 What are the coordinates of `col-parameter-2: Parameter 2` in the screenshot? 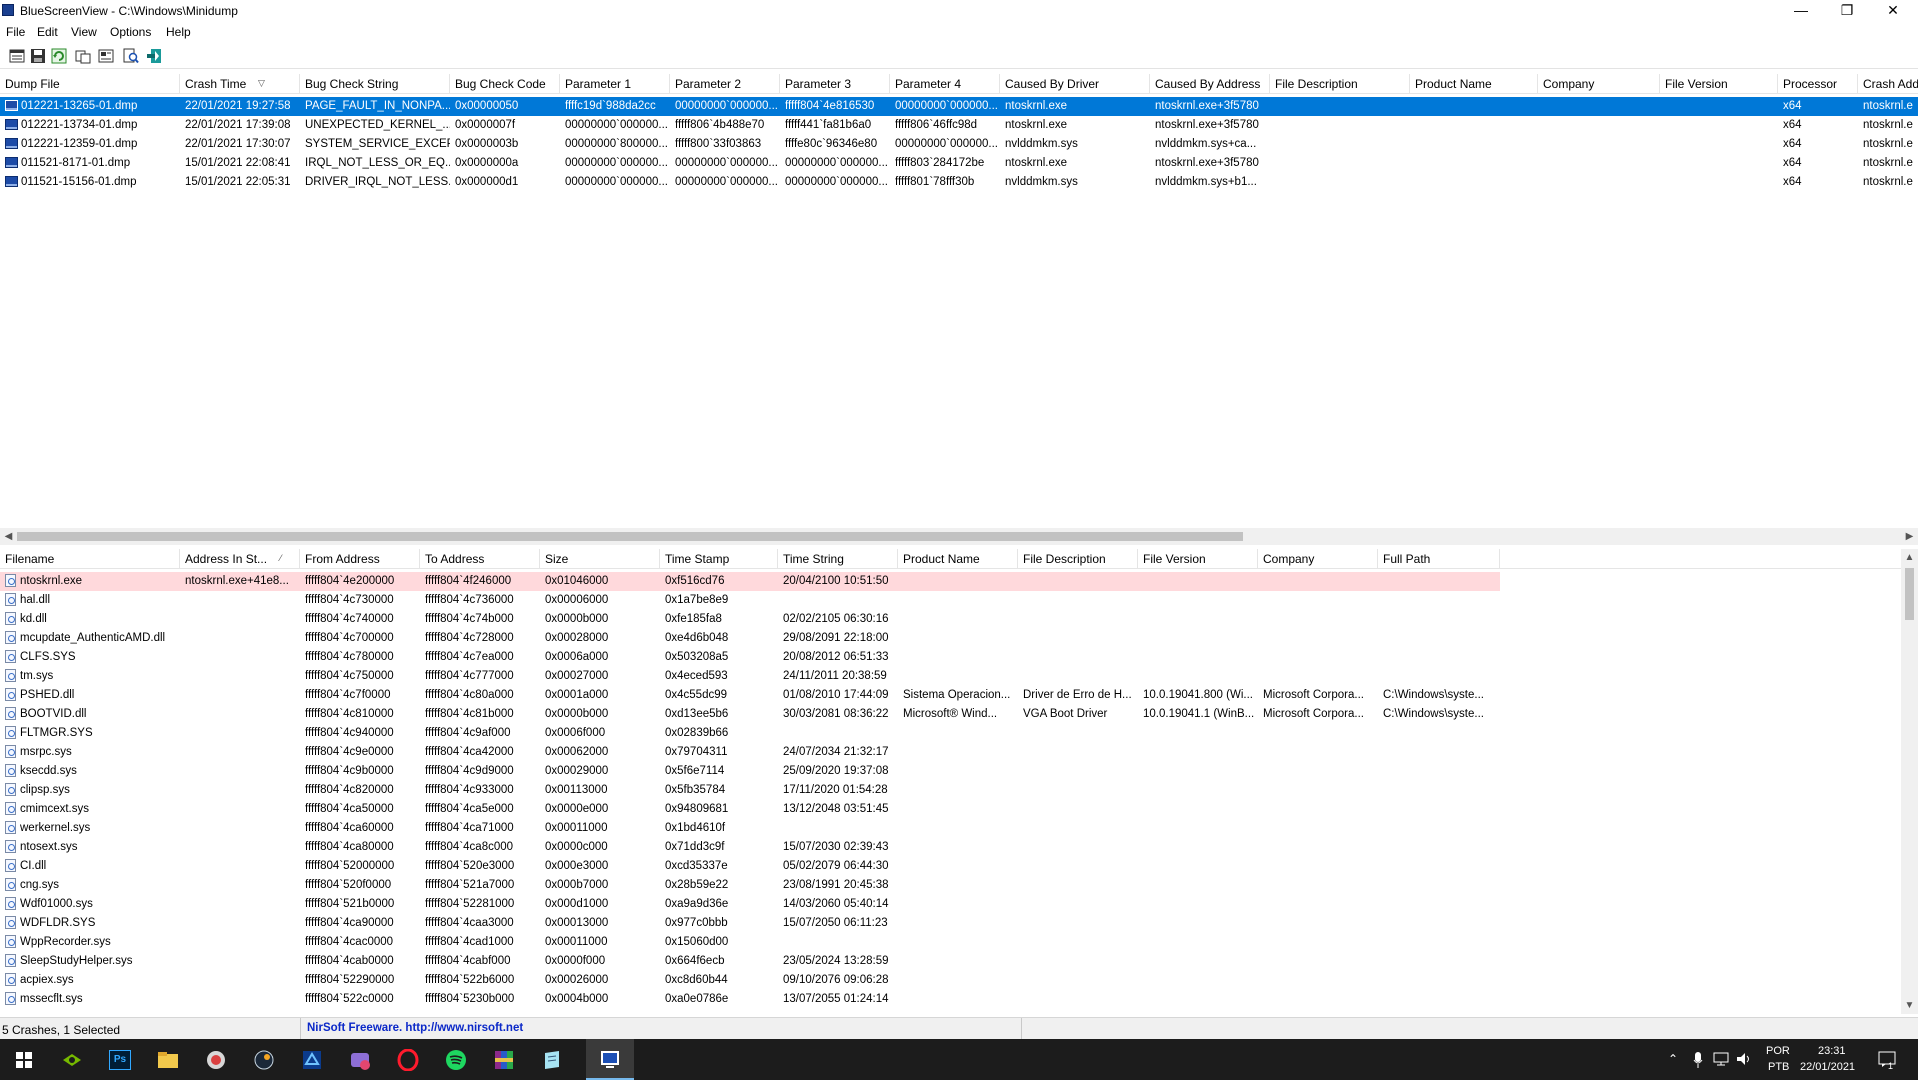 It's located at (725, 84).